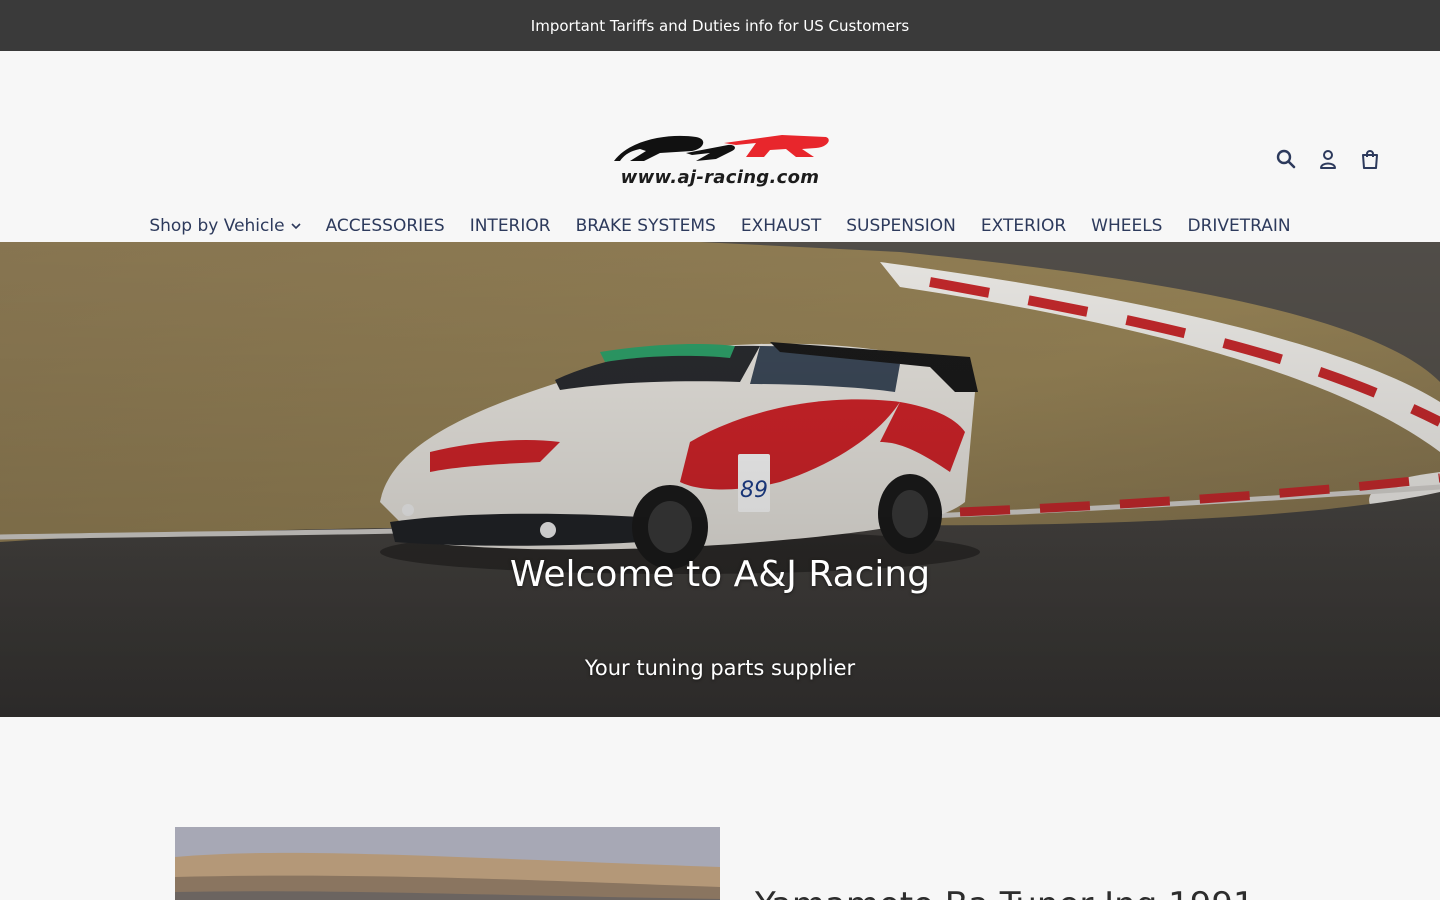 The width and height of the screenshot is (1440, 900). What do you see at coordinates (295, 225) in the screenshot?
I see `chevron-down-icon` at bounding box center [295, 225].